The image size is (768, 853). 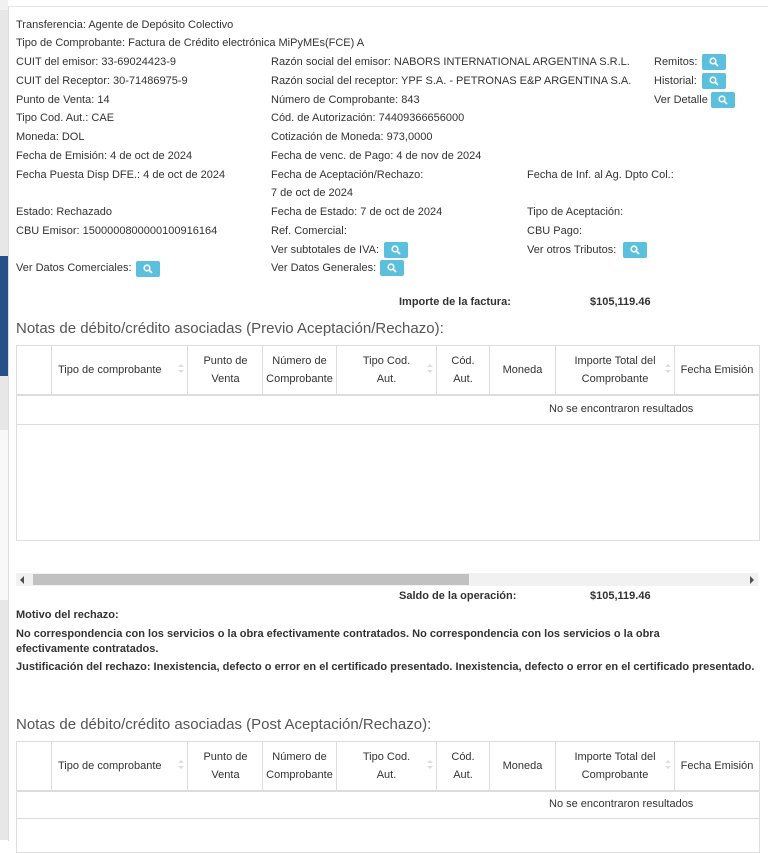 What do you see at coordinates (575, 212) in the screenshot?
I see `tipo-aceptacion-text: Tipo de Aceptación:` at bounding box center [575, 212].